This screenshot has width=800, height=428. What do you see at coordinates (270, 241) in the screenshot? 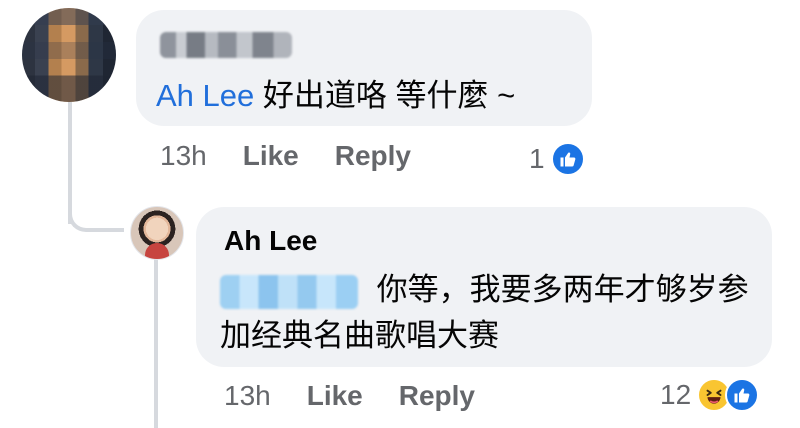
I see `comment-author: Ah Lee` at bounding box center [270, 241].